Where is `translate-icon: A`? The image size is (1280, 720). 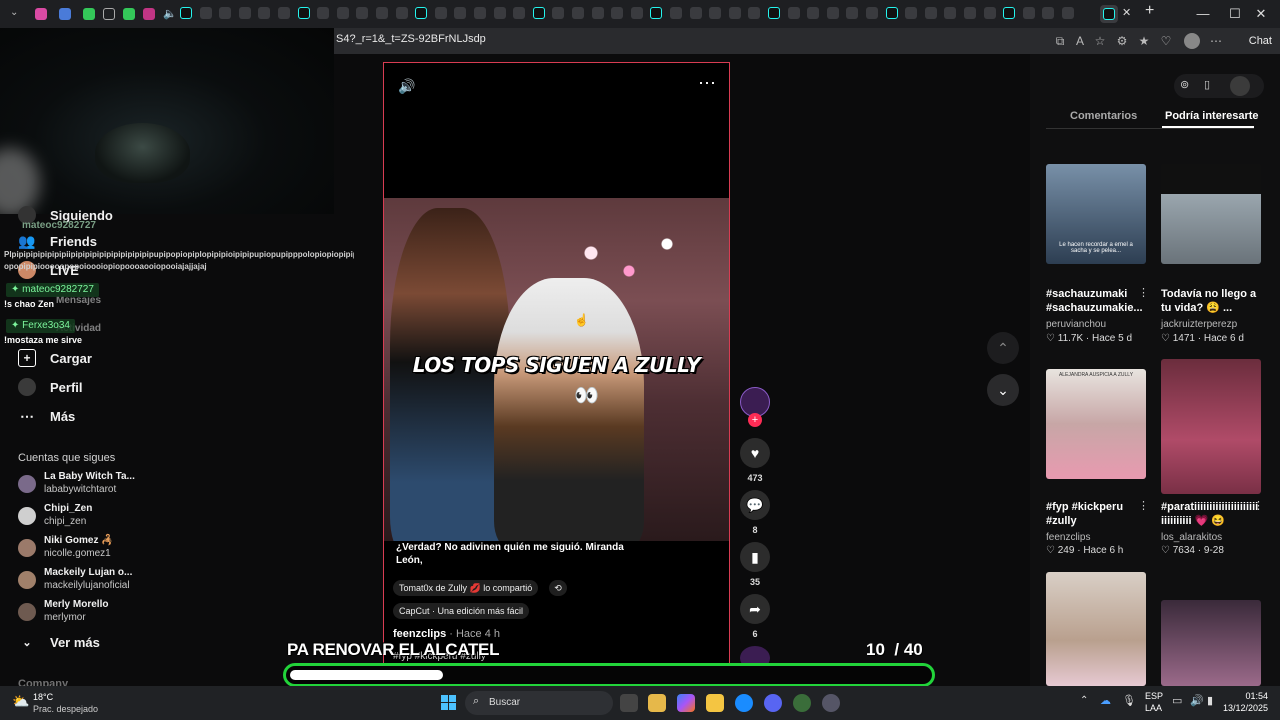
translate-icon: A is located at coordinates (1080, 41).